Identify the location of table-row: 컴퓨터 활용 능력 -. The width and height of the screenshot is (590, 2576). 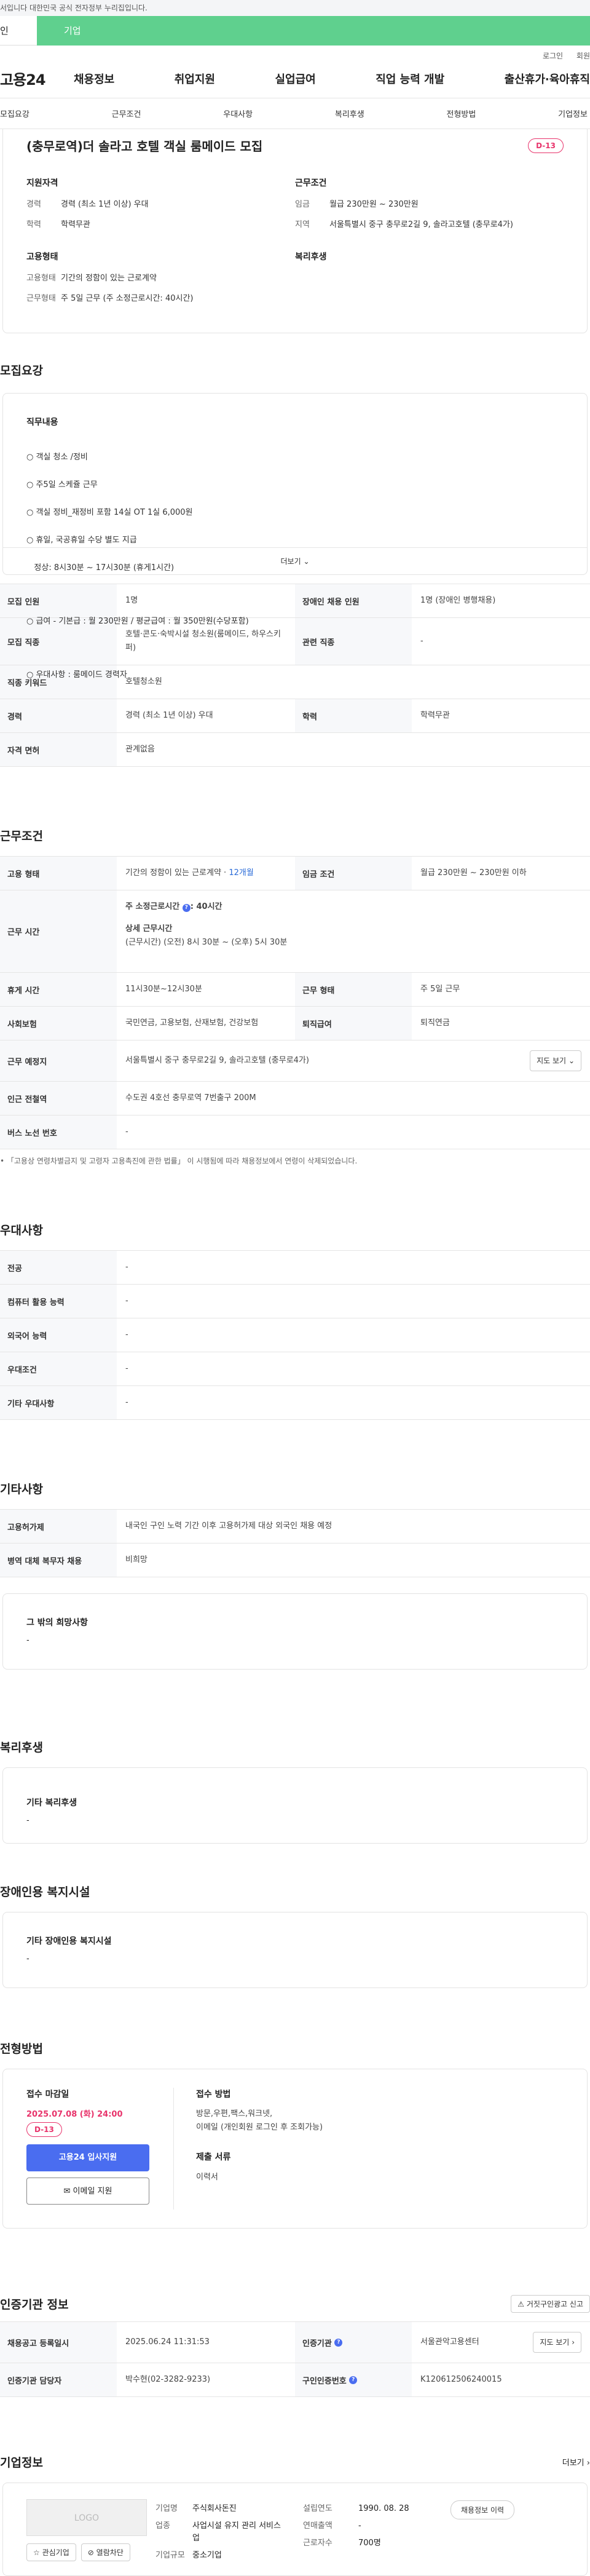
(295, 1301).